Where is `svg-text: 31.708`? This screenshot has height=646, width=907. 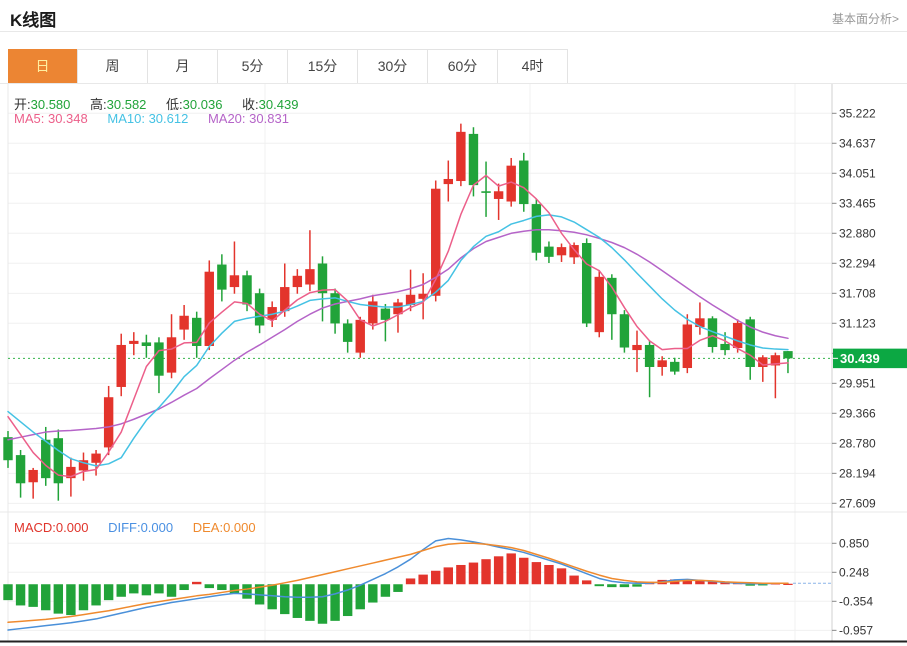 svg-text: 31.708 is located at coordinates (857, 293).